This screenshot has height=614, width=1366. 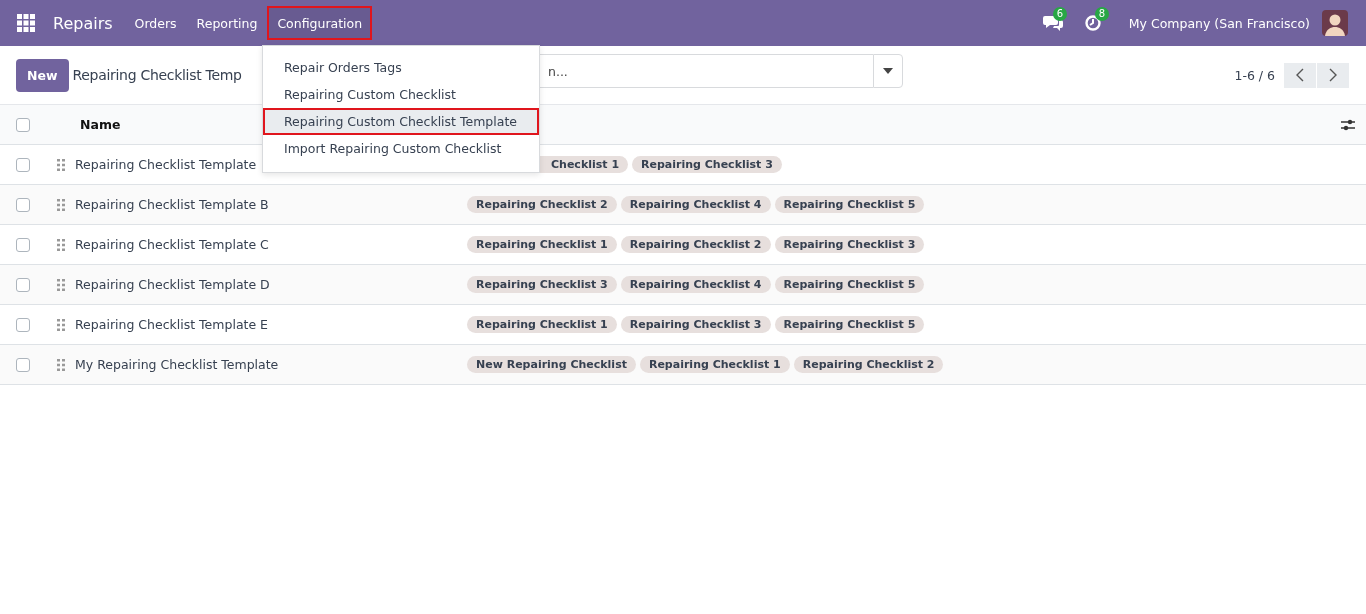 What do you see at coordinates (172, 244) in the screenshot?
I see `name-cell-text: Repairing Checklist Template C` at bounding box center [172, 244].